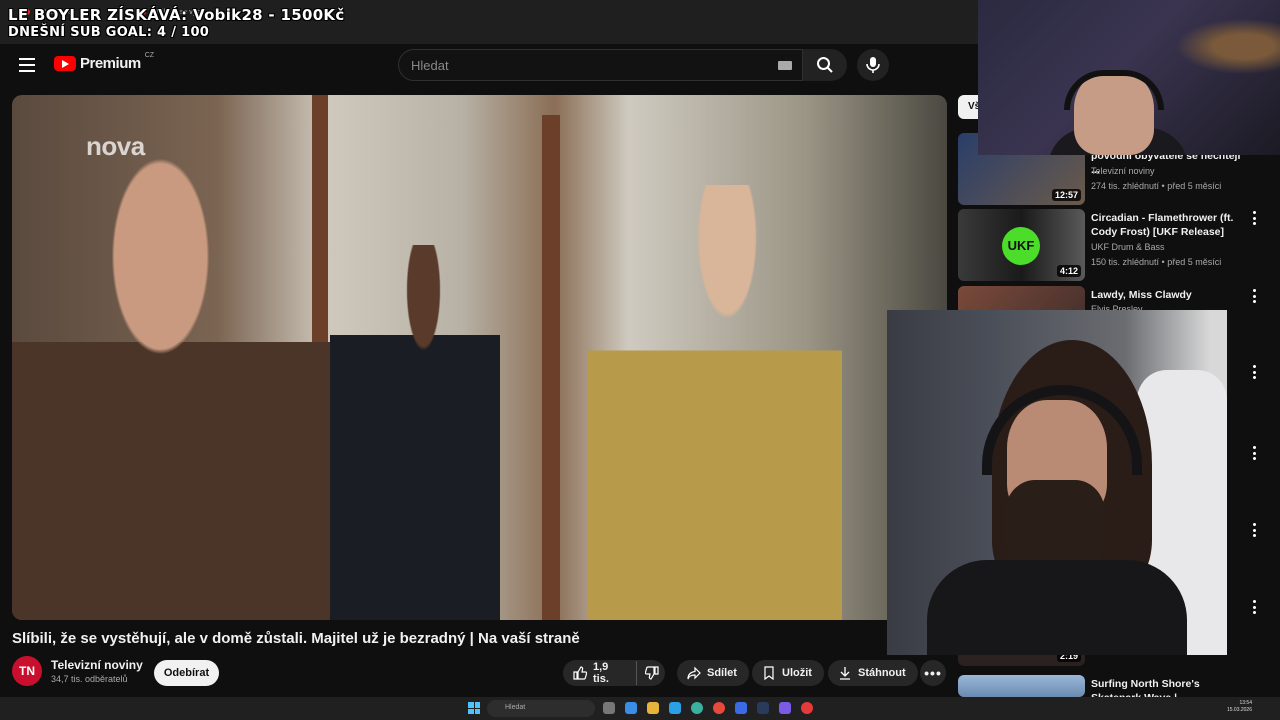 The image size is (1280, 720). I want to click on channel-avatar: TN, so click(27, 671).